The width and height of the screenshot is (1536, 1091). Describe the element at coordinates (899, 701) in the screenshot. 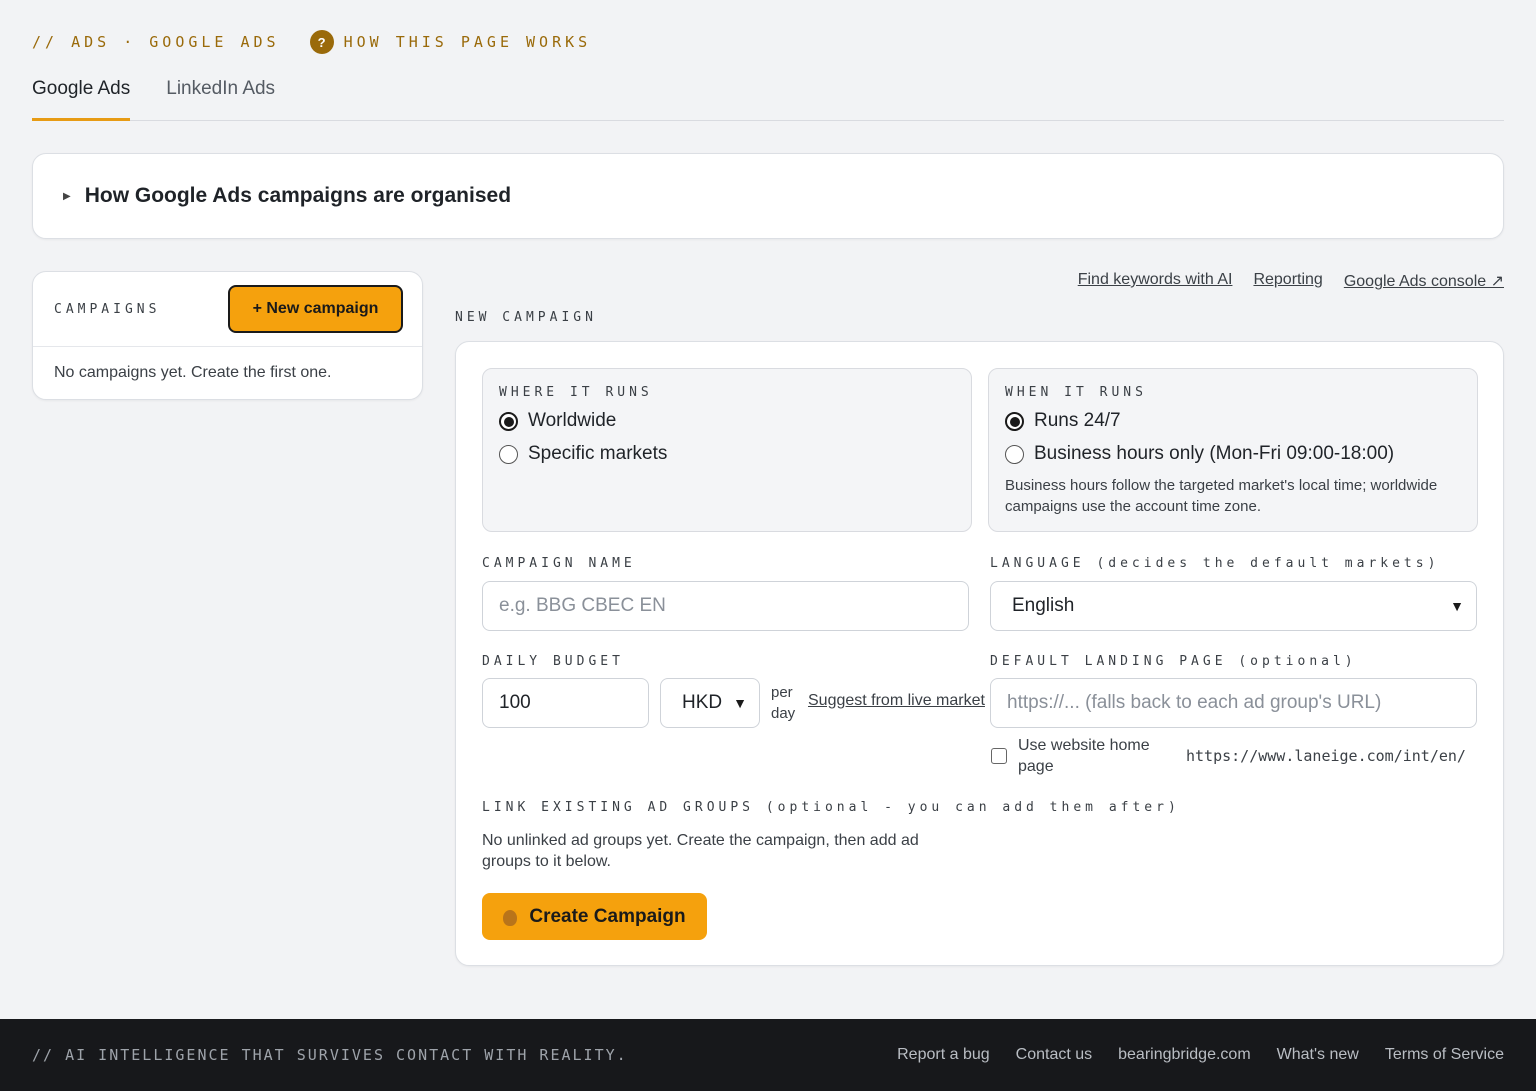

I see `suggest-budget-link: Suggest from live market` at that location.